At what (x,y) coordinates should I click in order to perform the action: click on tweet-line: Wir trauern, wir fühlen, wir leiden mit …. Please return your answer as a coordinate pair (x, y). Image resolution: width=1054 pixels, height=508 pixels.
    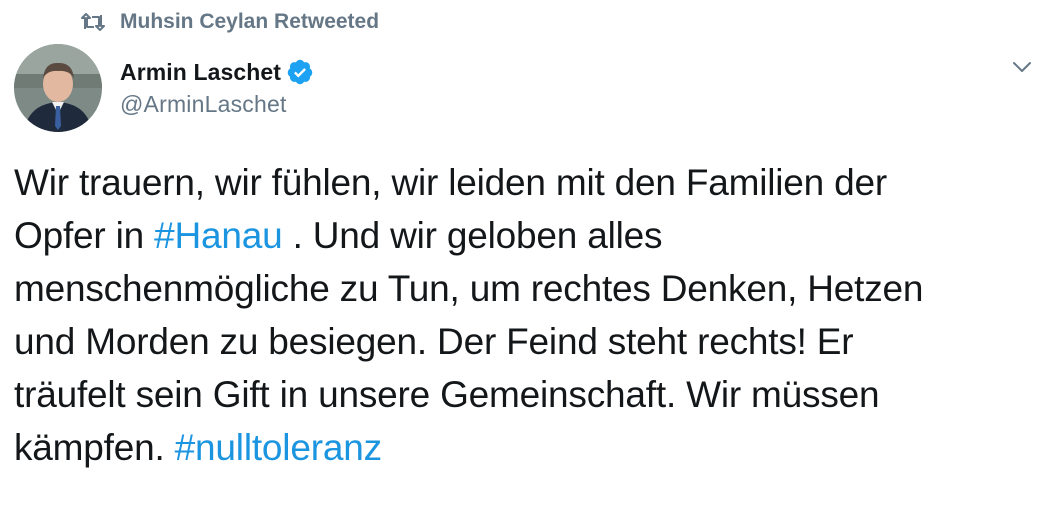
    Looking at the image, I should click on (451, 182).